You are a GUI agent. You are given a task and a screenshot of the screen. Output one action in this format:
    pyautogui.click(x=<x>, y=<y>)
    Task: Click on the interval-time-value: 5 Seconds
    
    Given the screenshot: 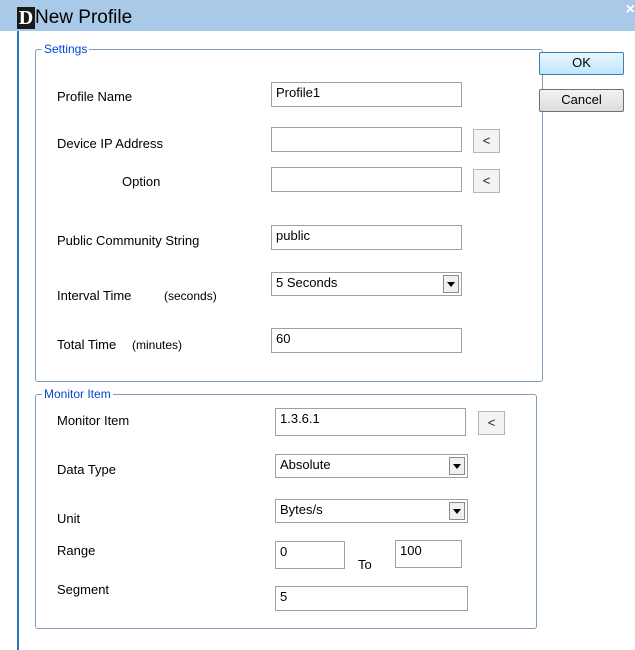 What is the action you would take?
    pyautogui.click(x=307, y=282)
    